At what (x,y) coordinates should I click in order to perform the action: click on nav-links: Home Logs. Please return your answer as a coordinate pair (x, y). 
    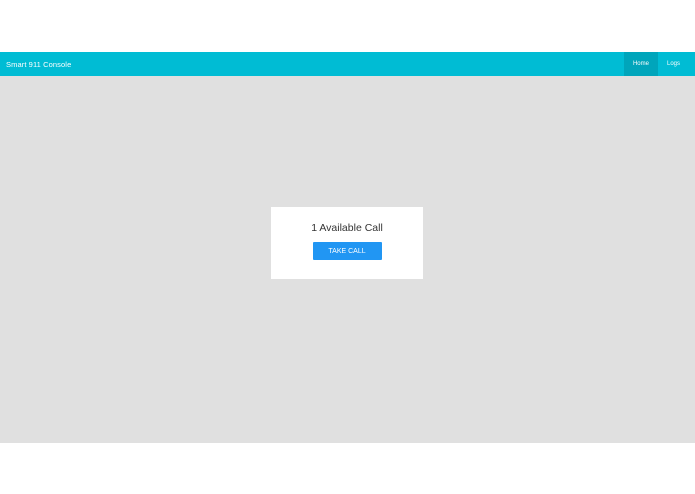
    Looking at the image, I should click on (656, 64).